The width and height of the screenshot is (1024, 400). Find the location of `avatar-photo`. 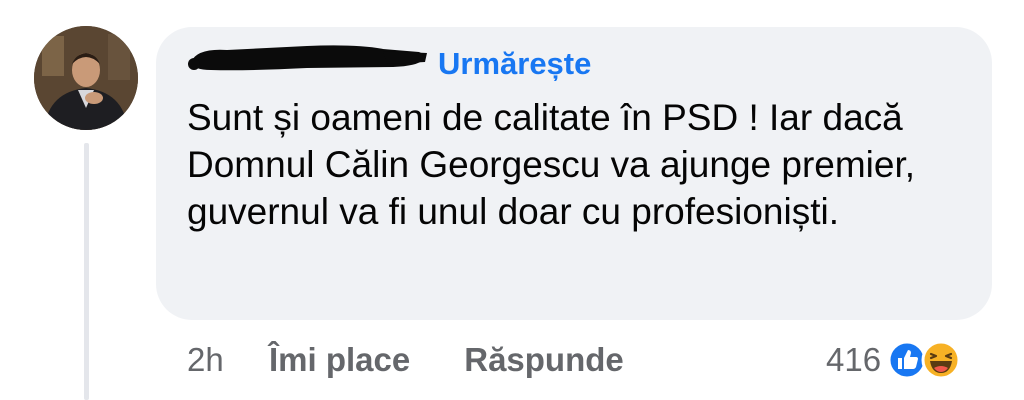

avatar-photo is located at coordinates (86, 78).